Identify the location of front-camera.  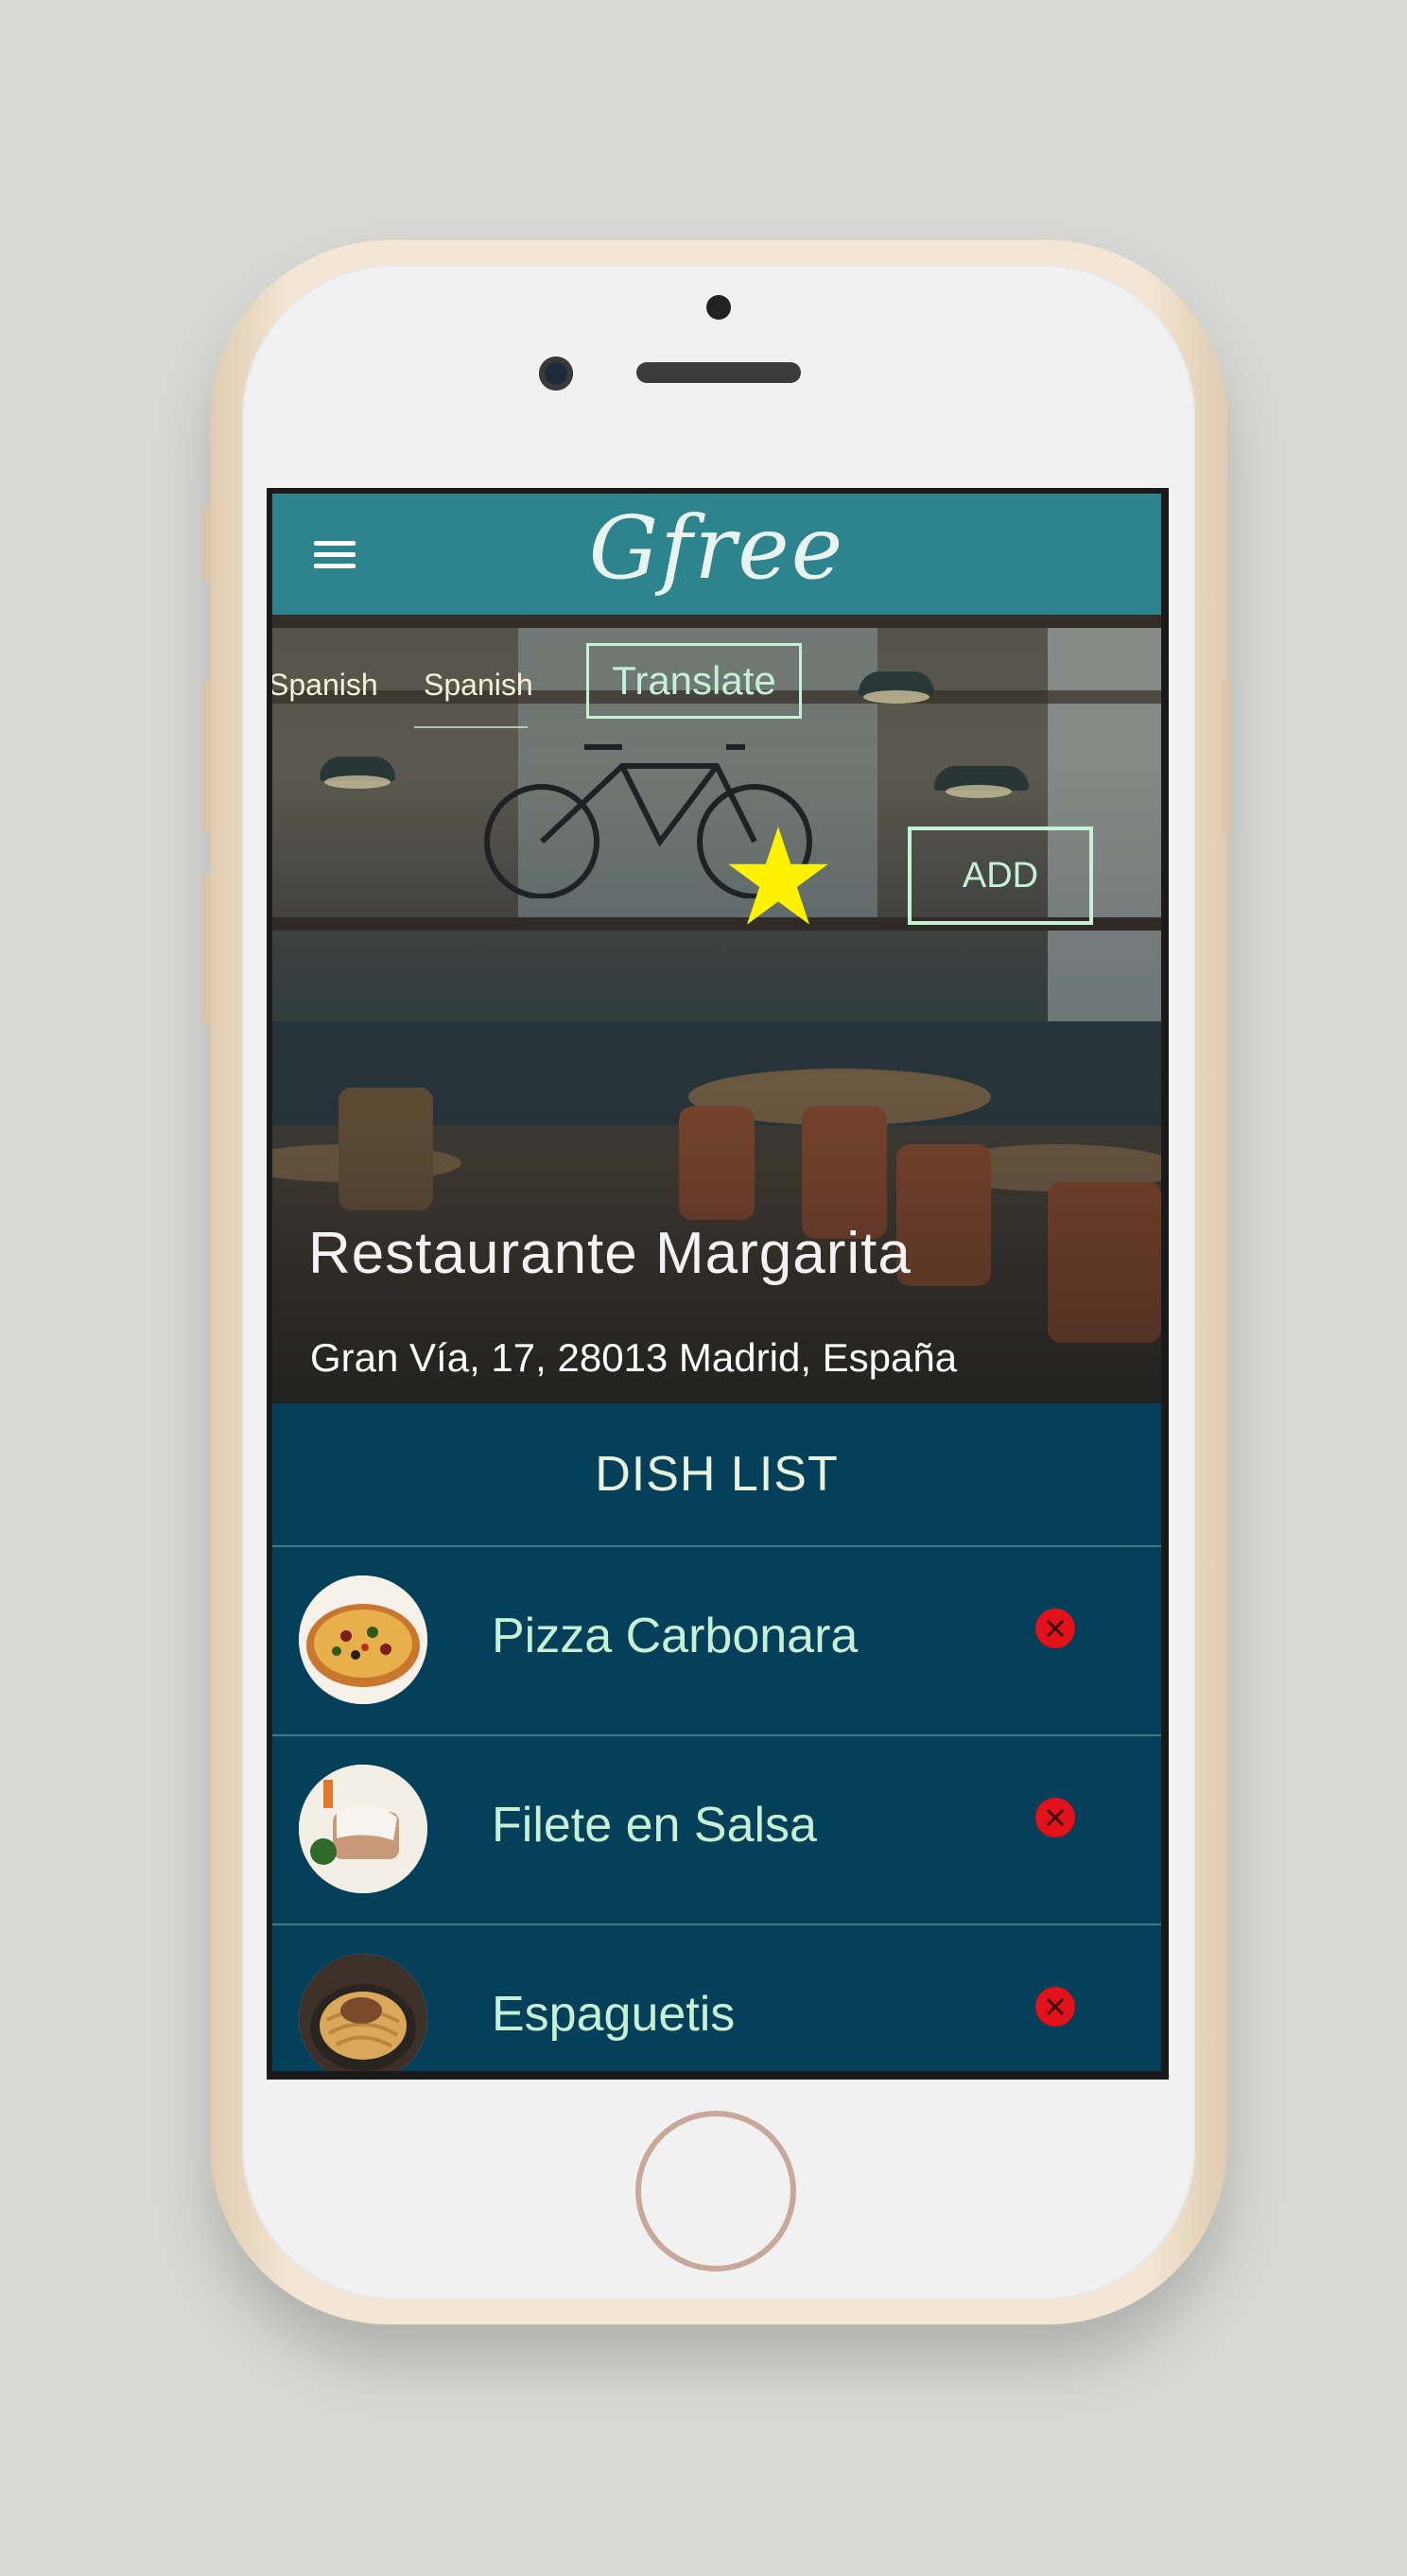
(556, 374).